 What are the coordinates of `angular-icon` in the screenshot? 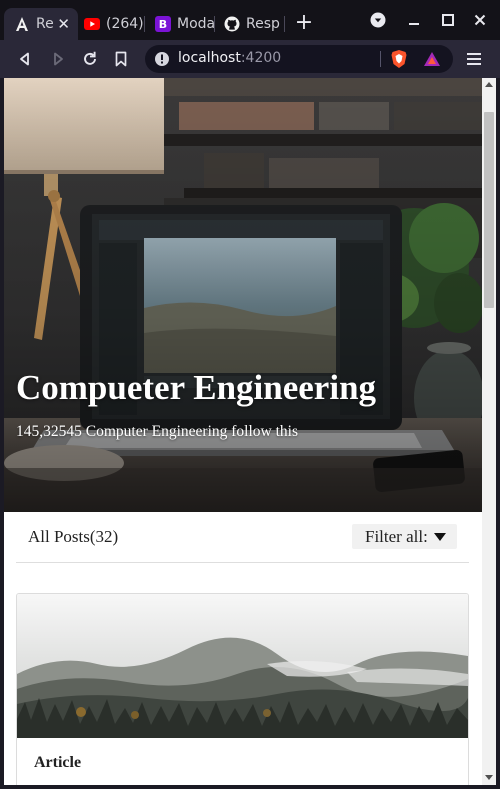 It's located at (22, 24).